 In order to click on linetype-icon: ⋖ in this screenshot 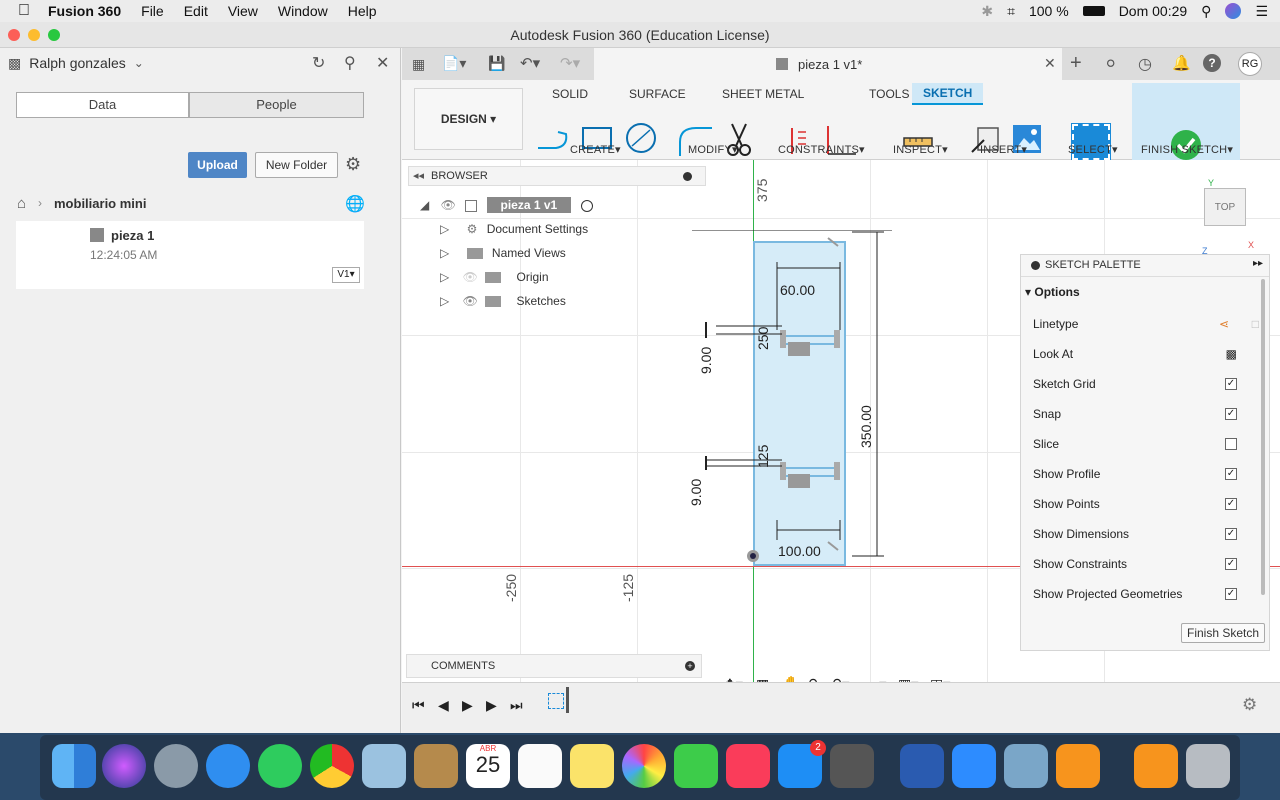, I will do `click(1224, 324)`.